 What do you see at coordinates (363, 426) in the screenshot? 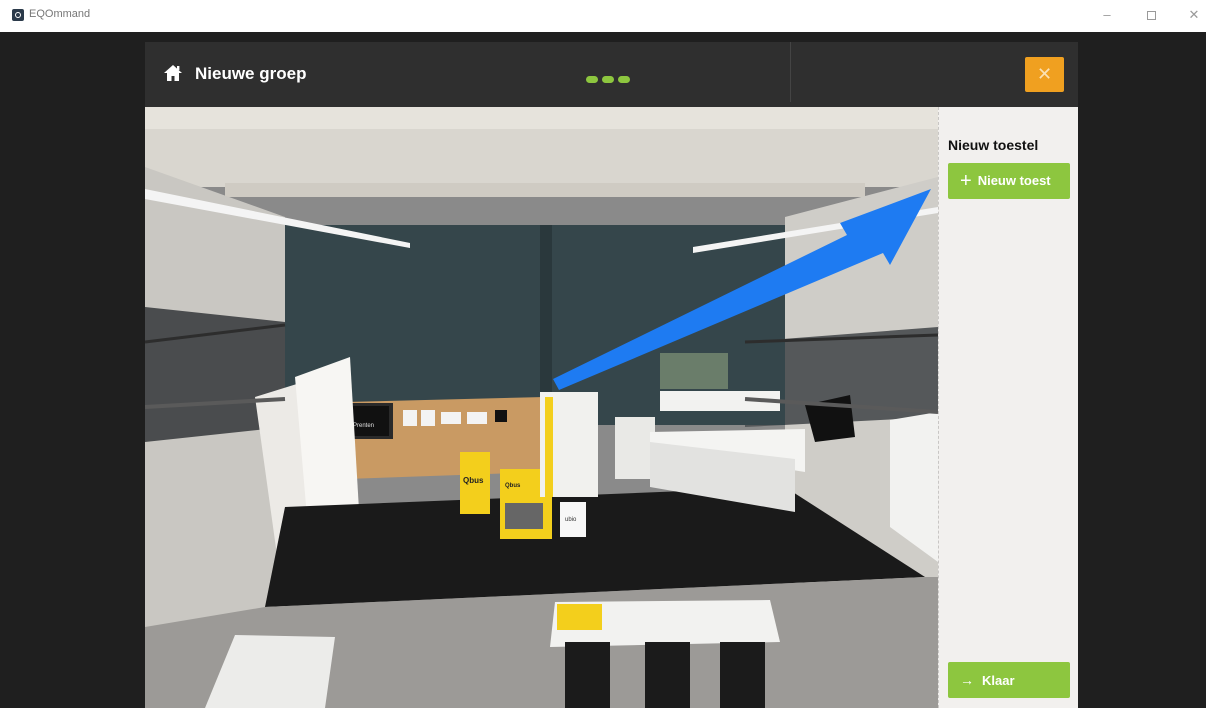
I see `poster-title: Prenten` at bounding box center [363, 426].